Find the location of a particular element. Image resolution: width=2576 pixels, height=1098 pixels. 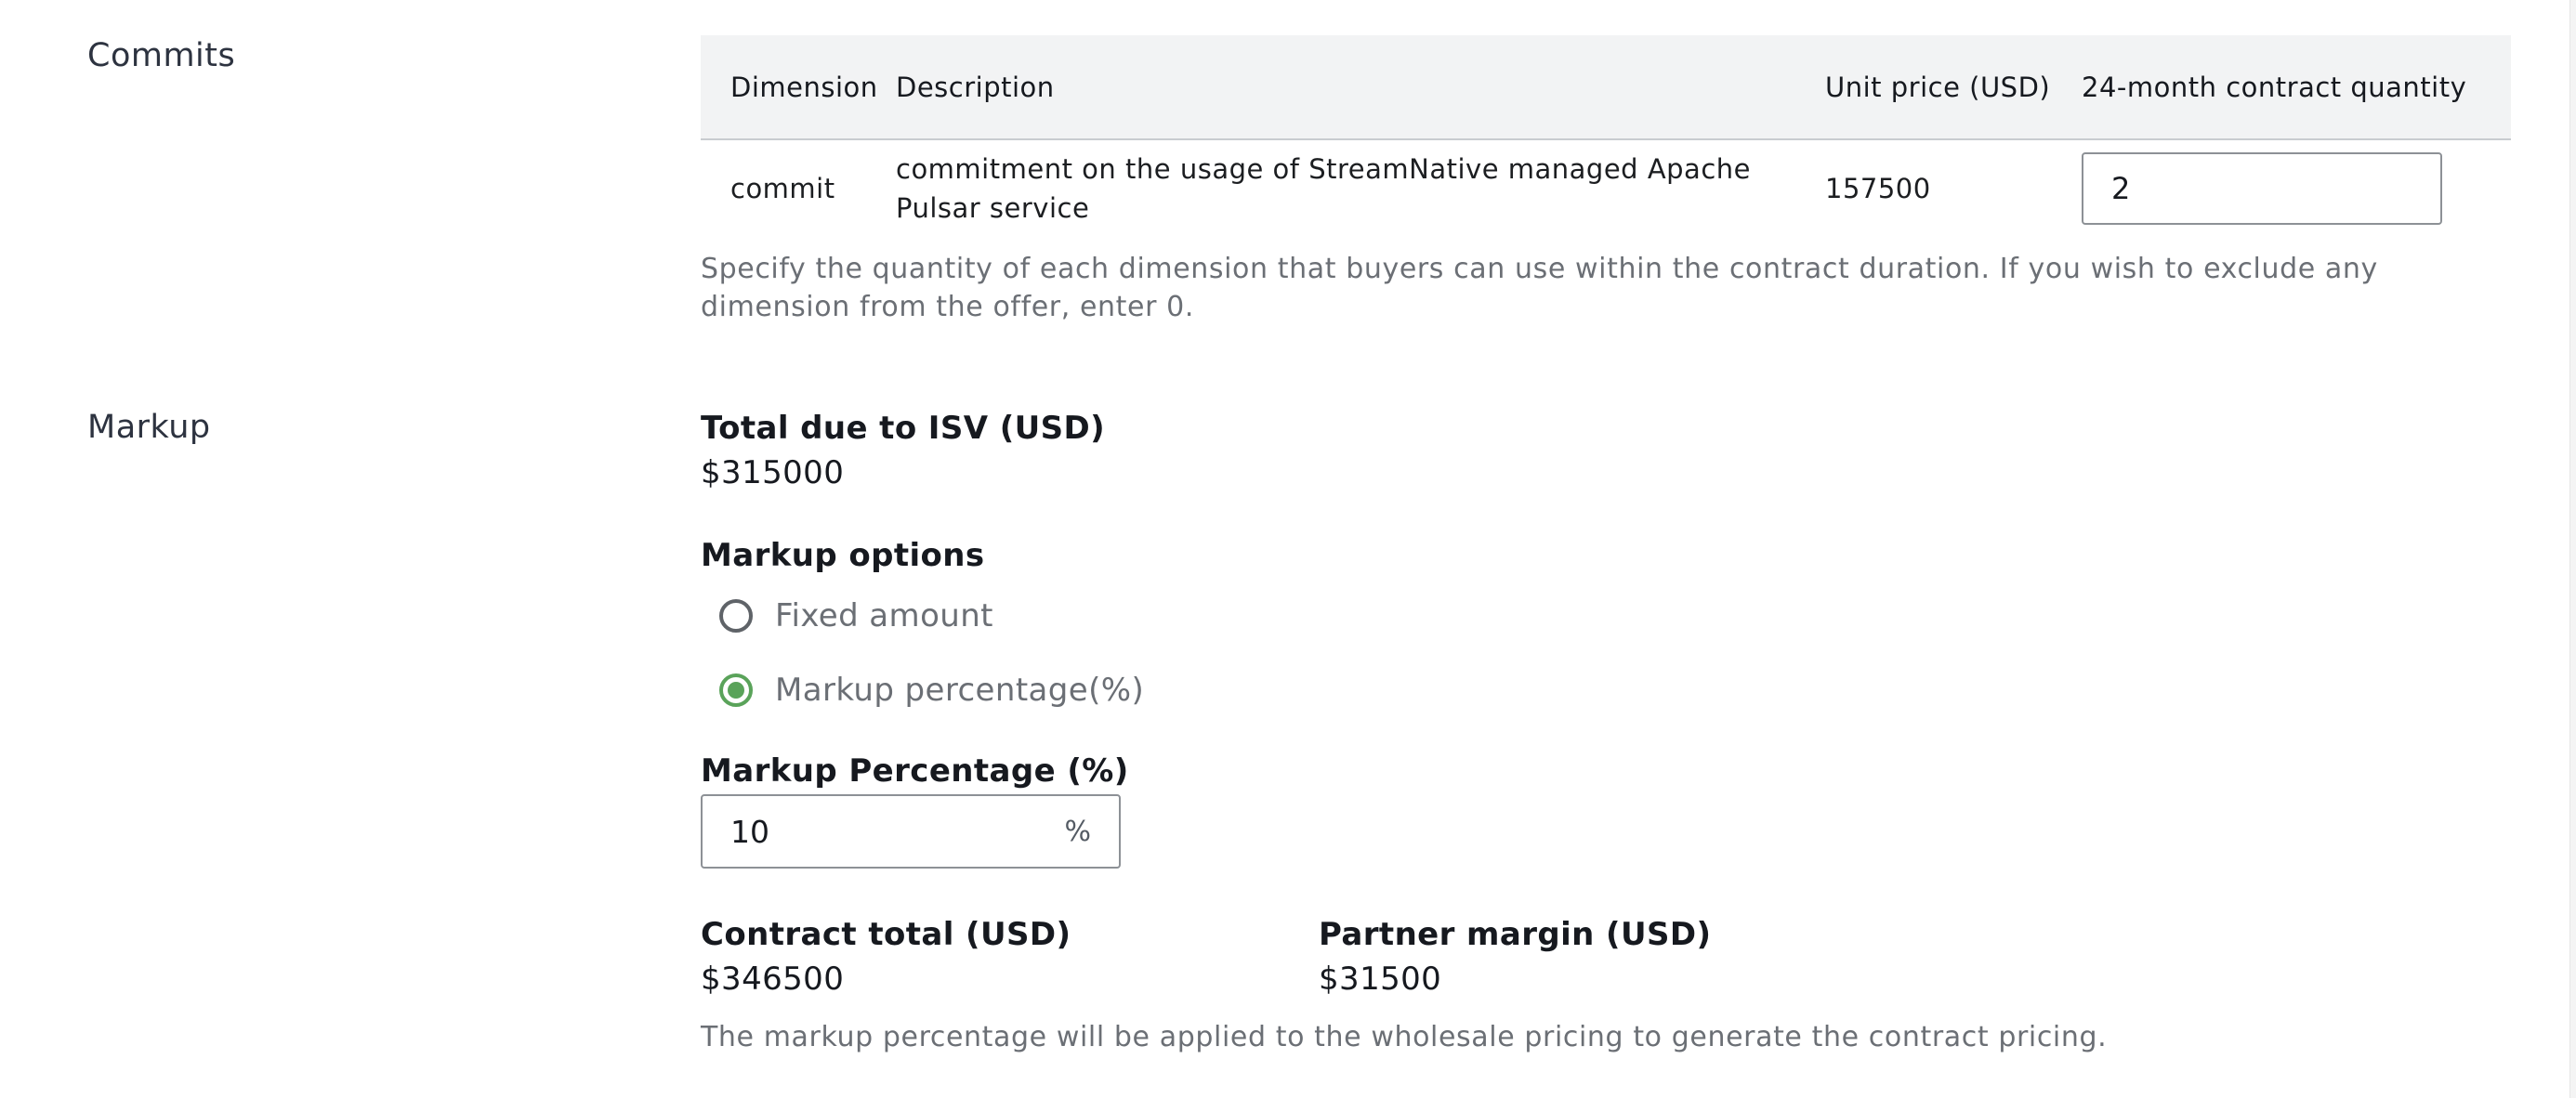

radio-unchecked-icon is located at coordinates (736, 616).